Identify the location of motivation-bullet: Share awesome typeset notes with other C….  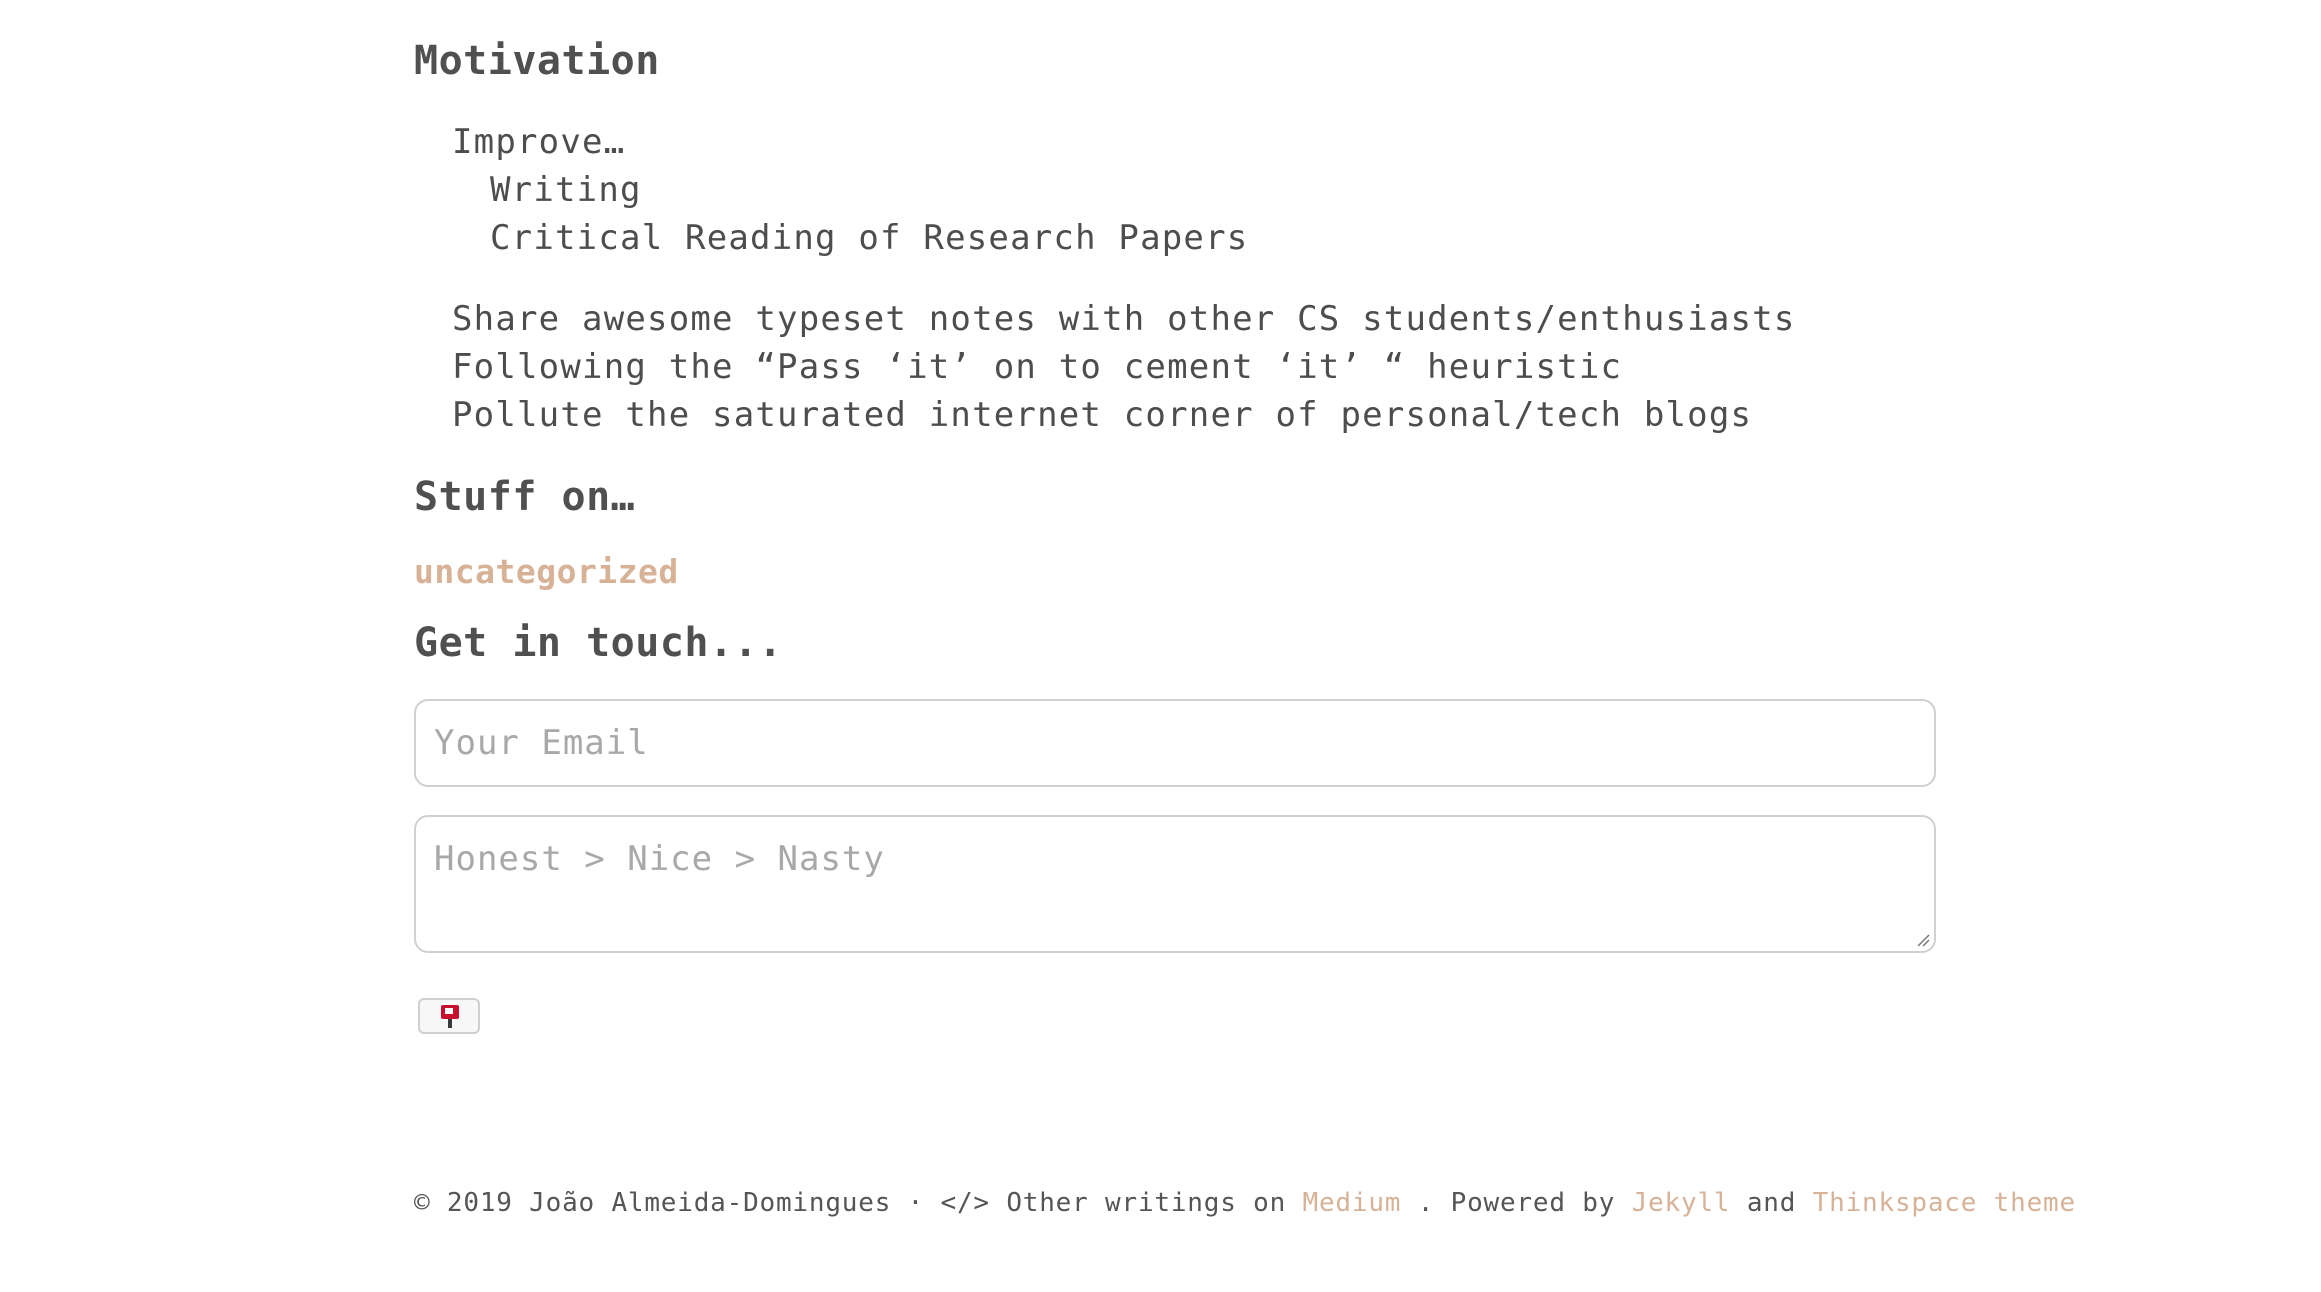
(1124, 319).